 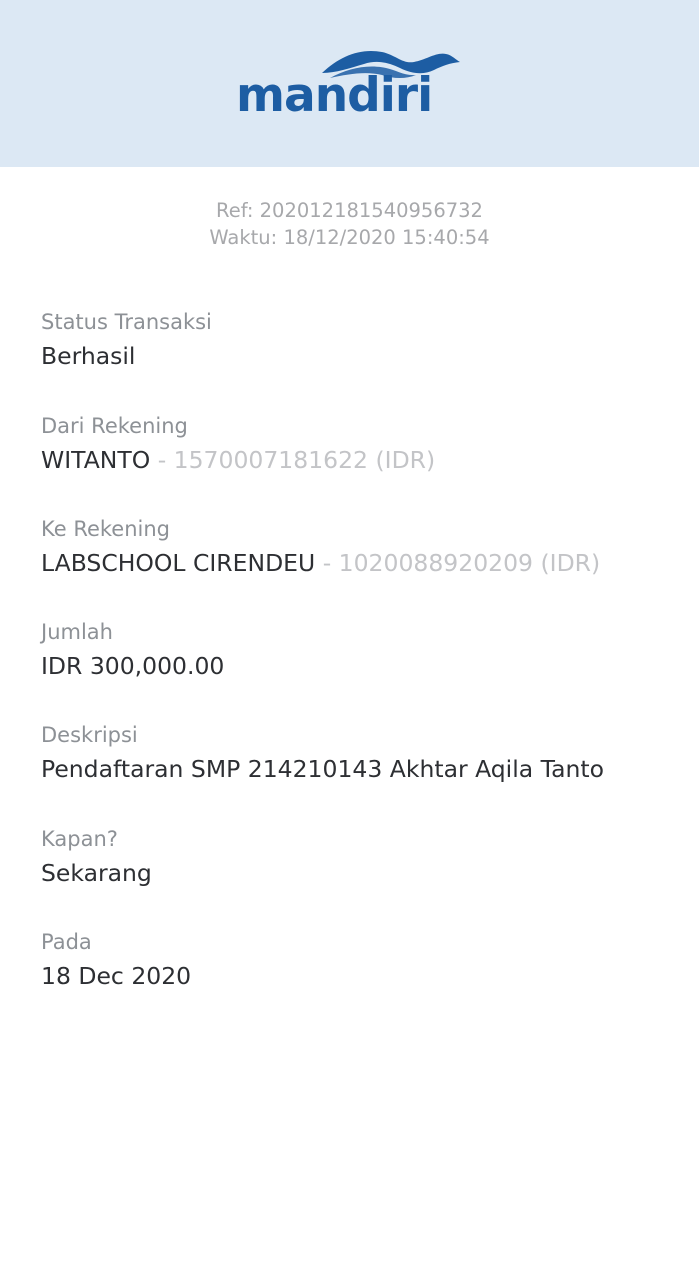 What do you see at coordinates (361, 650) in the screenshot?
I see `field-amount: Jumlah IDR 300,000.00` at bounding box center [361, 650].